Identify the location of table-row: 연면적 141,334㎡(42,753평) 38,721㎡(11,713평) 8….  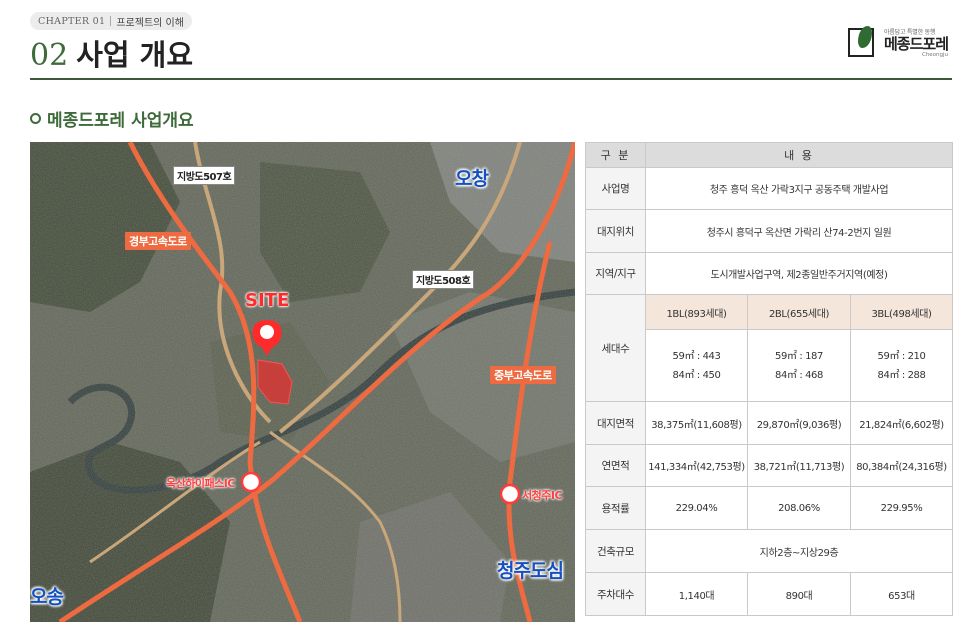
(769, 465).